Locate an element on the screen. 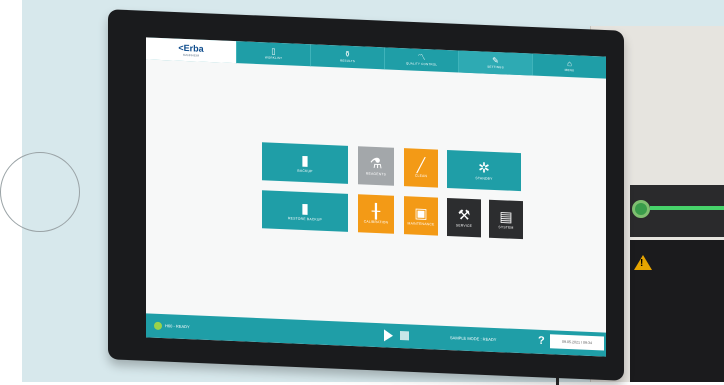  sample-mode-text: SAMPLE MODE : READY is located at coordinates (473, 339).